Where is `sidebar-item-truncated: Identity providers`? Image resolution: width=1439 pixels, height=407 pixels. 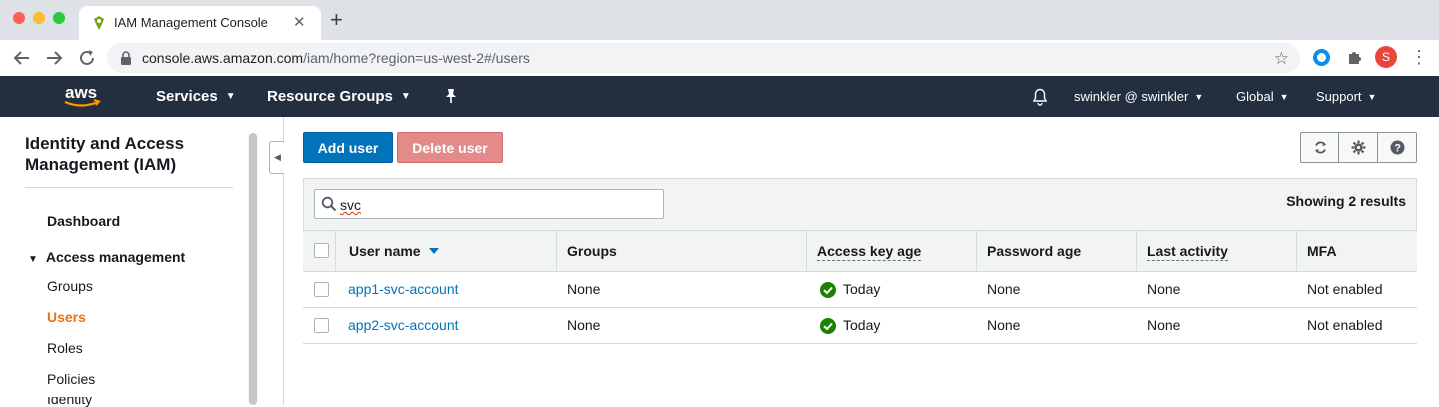
sidebar-item-truncated: Identity providers is located at coordinates (87, 402).